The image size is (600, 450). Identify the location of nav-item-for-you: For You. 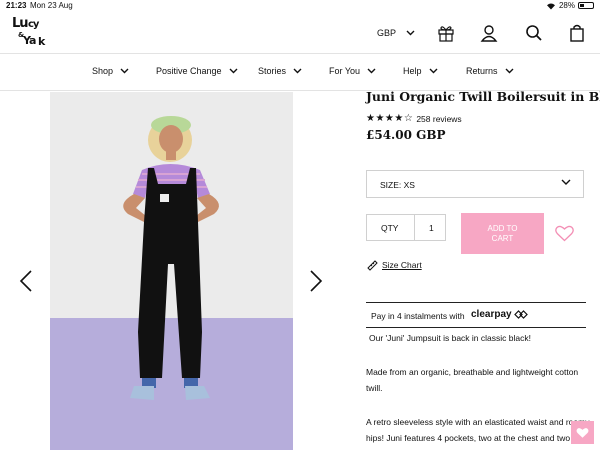
(352, 71).